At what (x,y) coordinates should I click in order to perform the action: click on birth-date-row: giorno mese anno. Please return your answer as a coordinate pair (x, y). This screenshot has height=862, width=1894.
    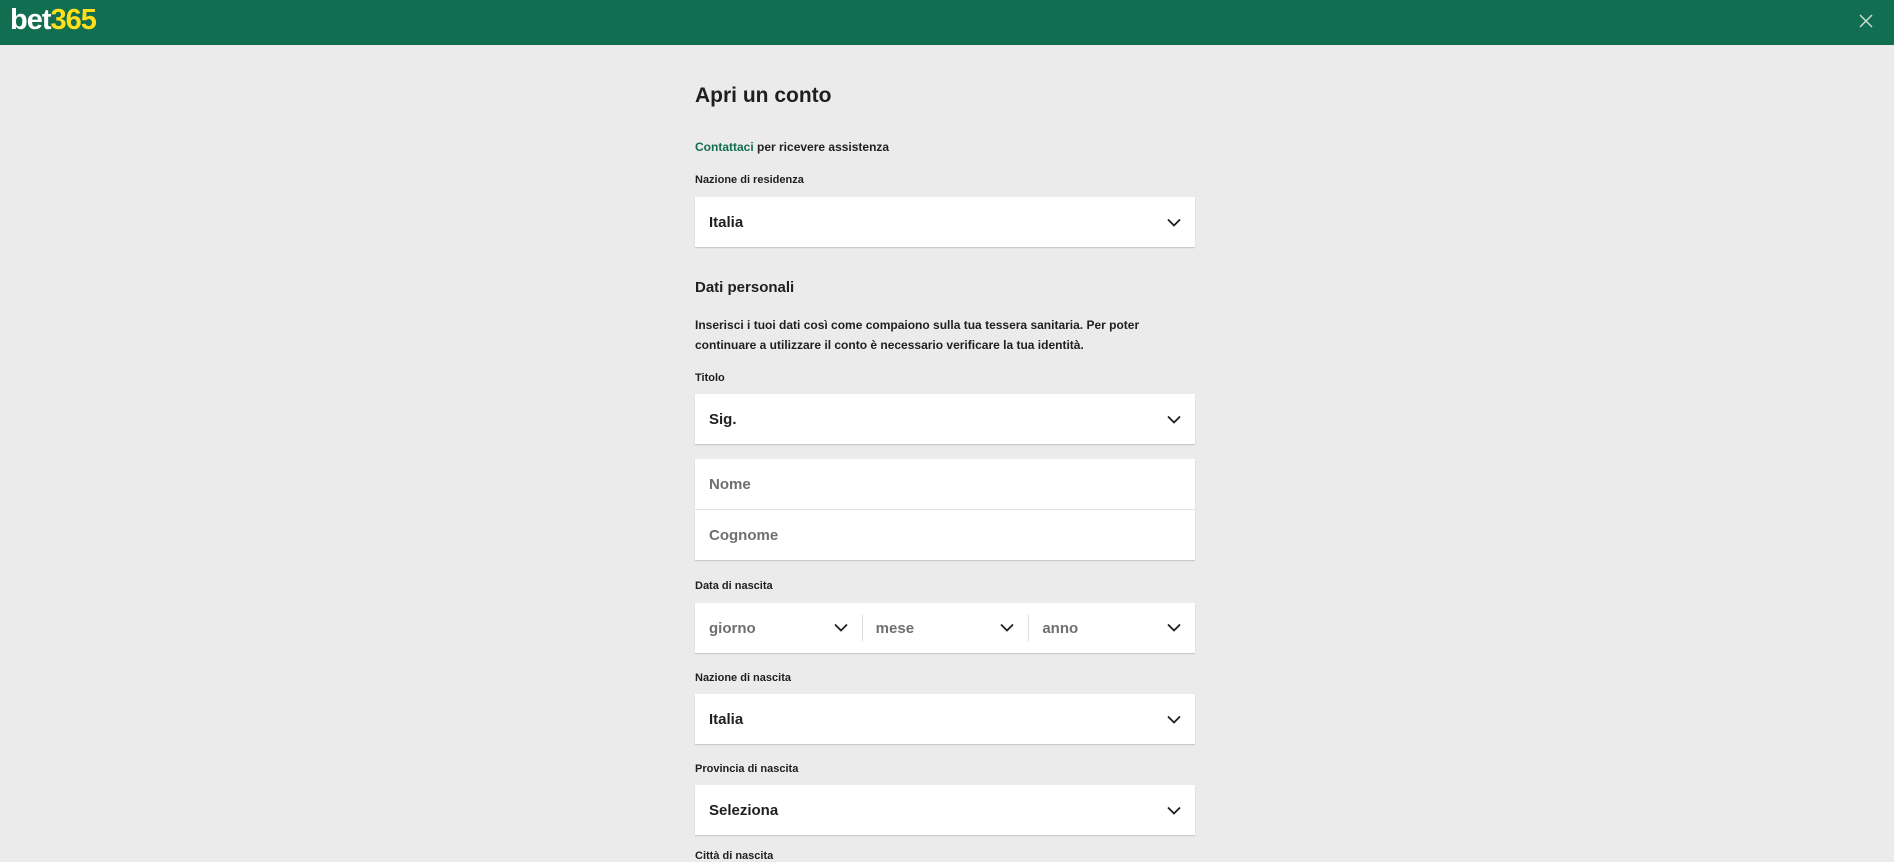
    Looking at the image, I should click on (945, 628).